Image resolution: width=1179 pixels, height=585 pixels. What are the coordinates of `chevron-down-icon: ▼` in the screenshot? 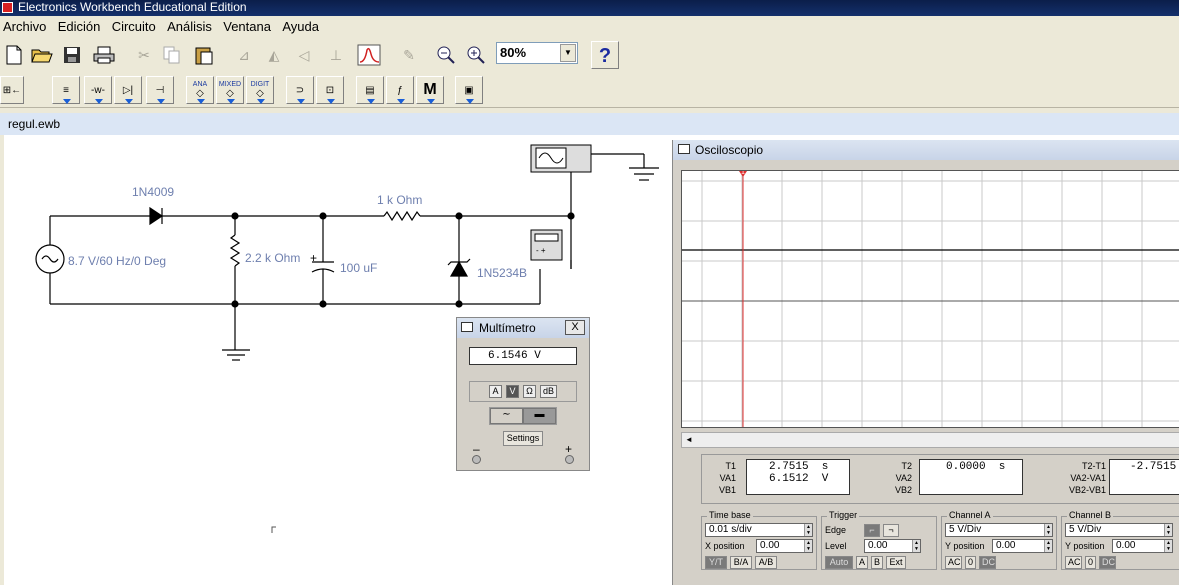 It's located at (568, 53).